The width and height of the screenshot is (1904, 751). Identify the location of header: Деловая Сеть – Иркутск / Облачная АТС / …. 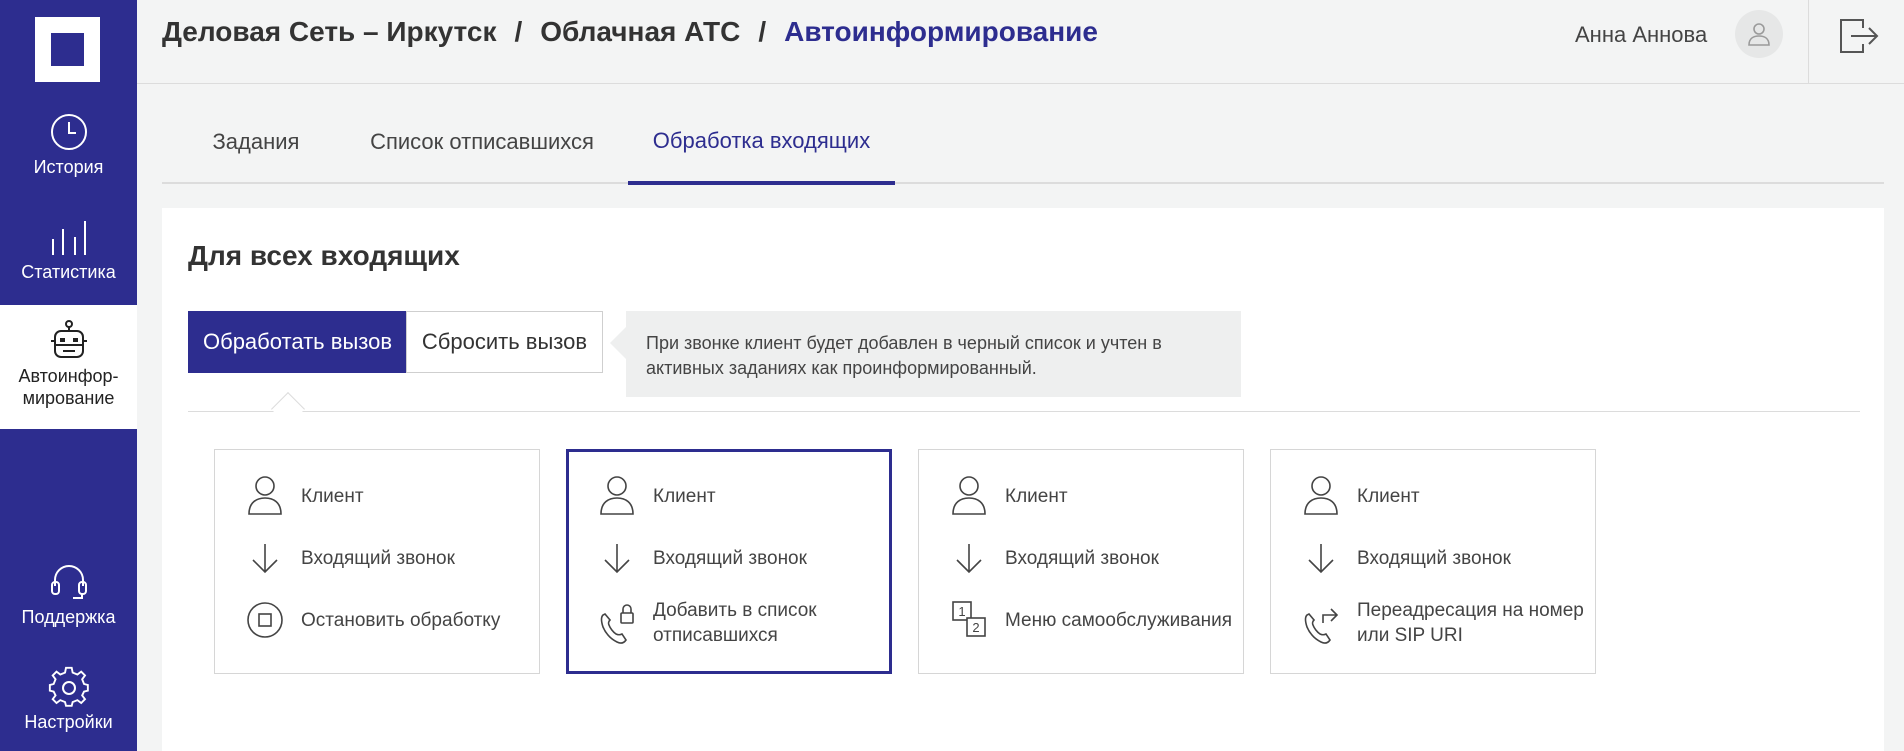
(1020, 42).